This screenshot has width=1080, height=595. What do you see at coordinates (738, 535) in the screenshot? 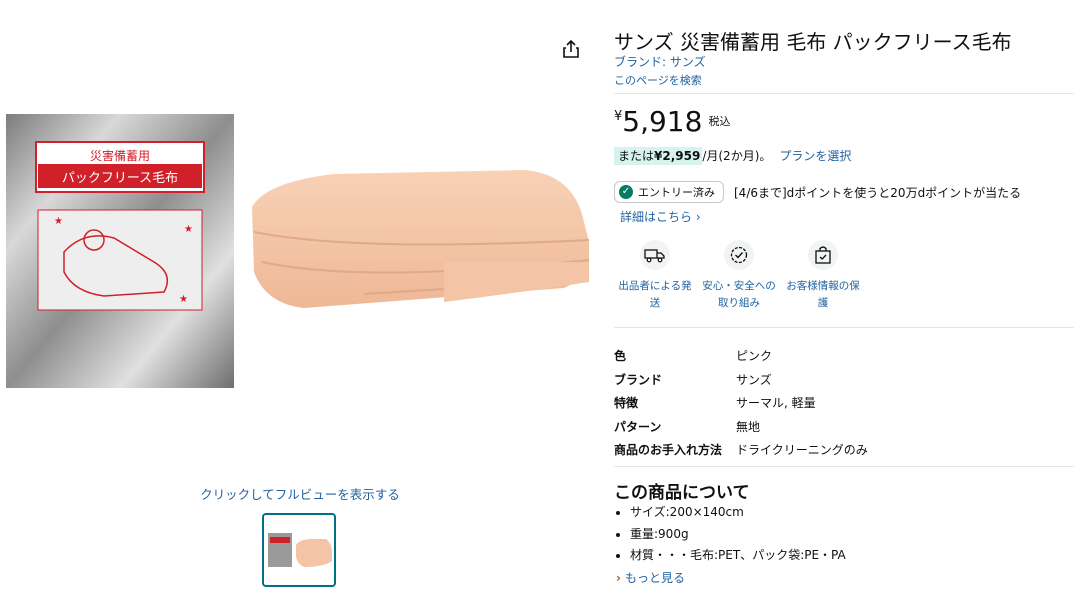
I see `bullet-item: 重量:900g` at bounding box center [738, 535].